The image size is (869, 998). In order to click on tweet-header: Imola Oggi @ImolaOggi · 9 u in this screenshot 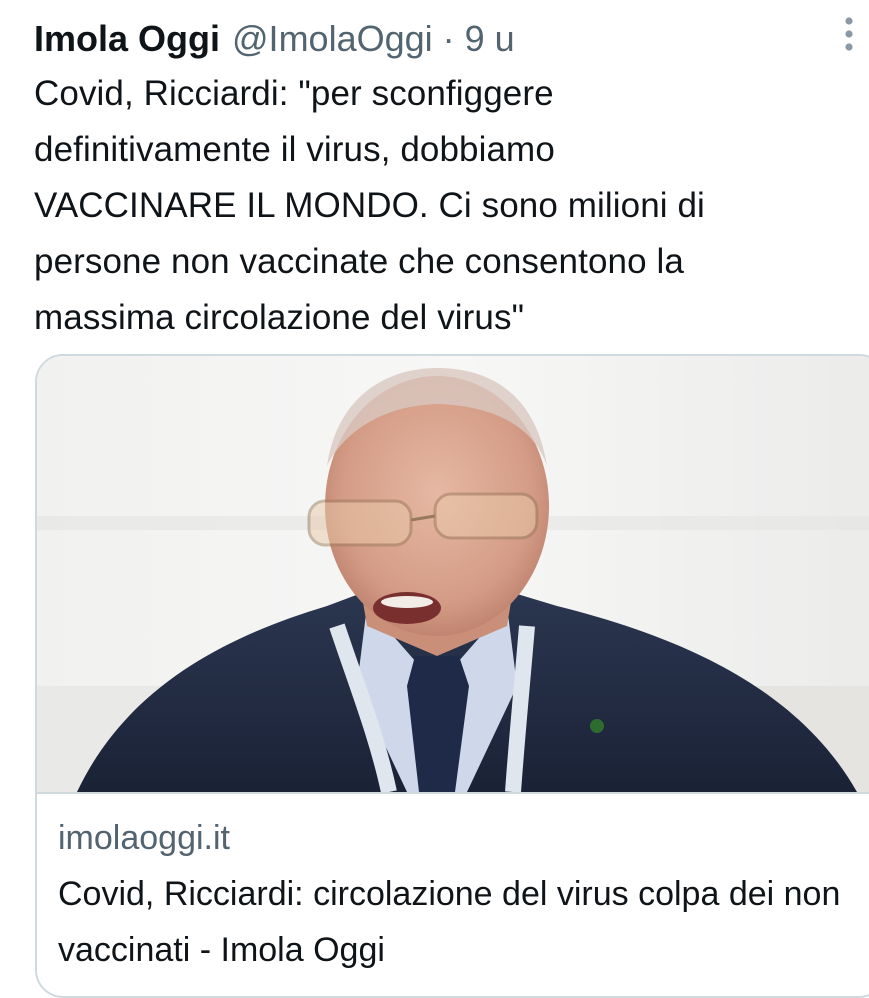, I will do `click(274, 39)`.